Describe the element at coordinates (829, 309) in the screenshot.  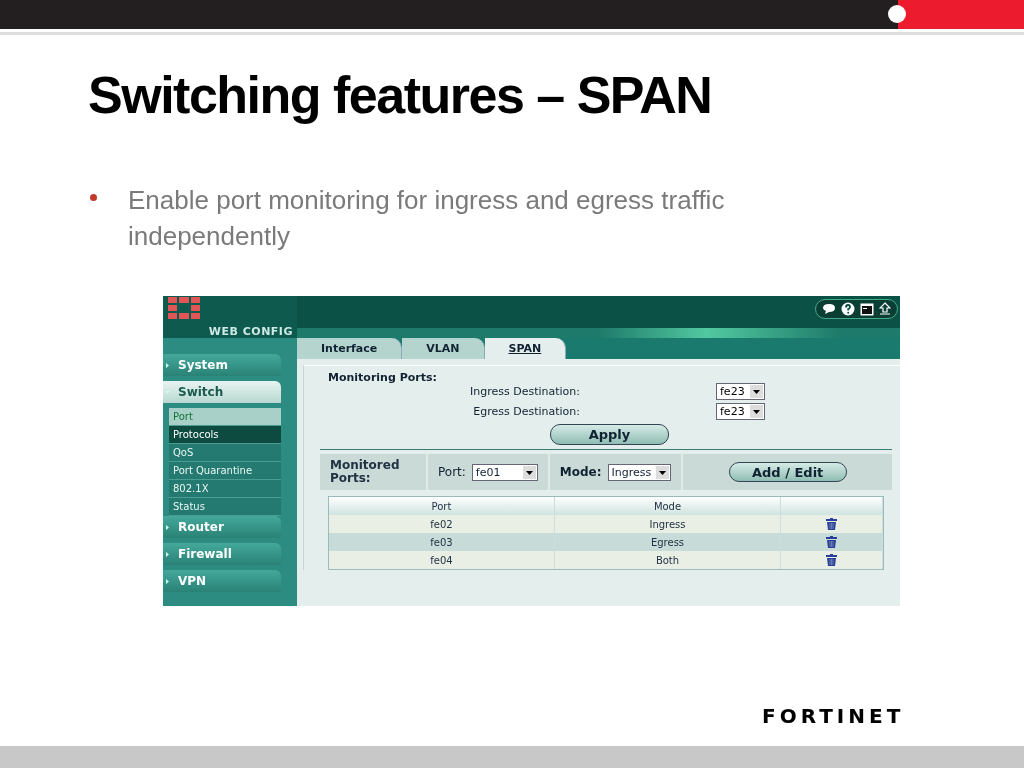
I see `chat-icon` at that location.